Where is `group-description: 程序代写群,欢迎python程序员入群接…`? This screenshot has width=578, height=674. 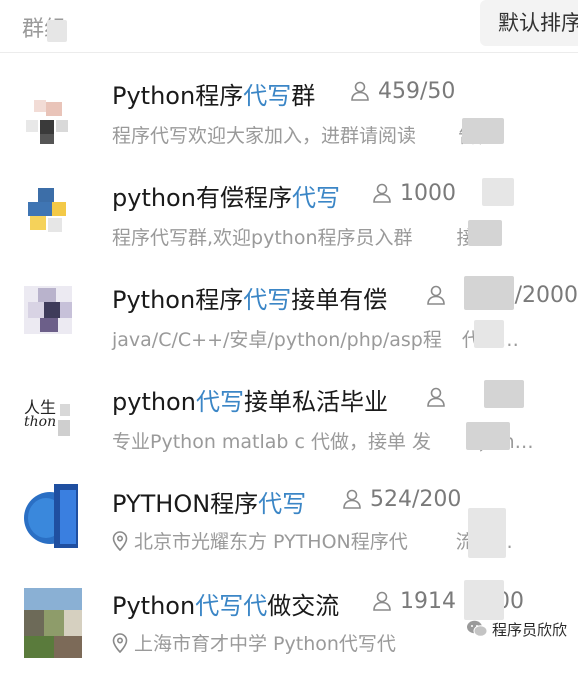 group-description: 程序代写群,欢迎python程序员入群接… is located at coordinates (303, 238).